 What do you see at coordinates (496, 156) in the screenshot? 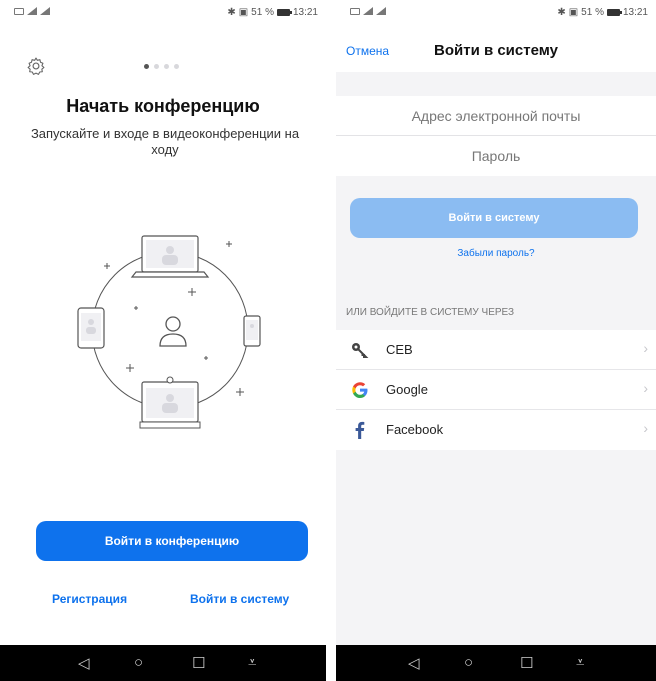
I see `password-field: Пароль` at bounding box center [496, 156].